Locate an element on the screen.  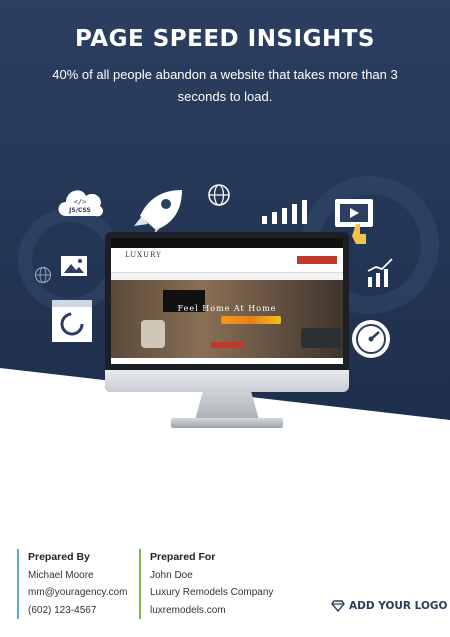
logo-placeholder: ADD YOUR LOGO is located at coordinates (389, 606).